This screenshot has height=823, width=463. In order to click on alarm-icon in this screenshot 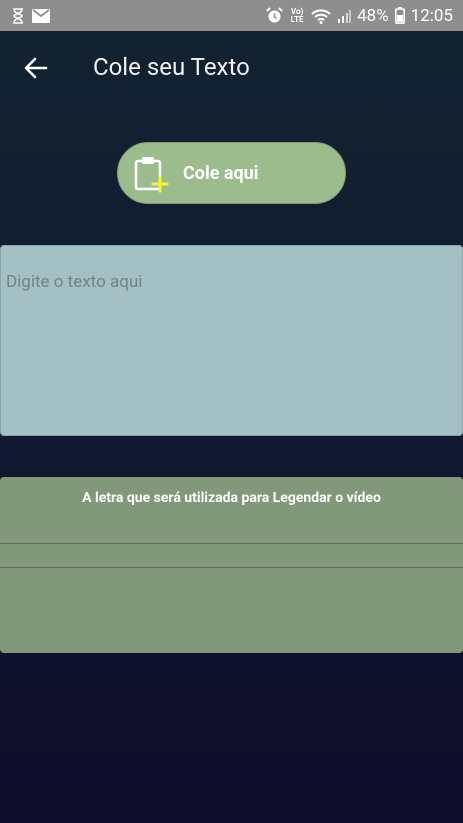, I will do `click(274, 15)`.